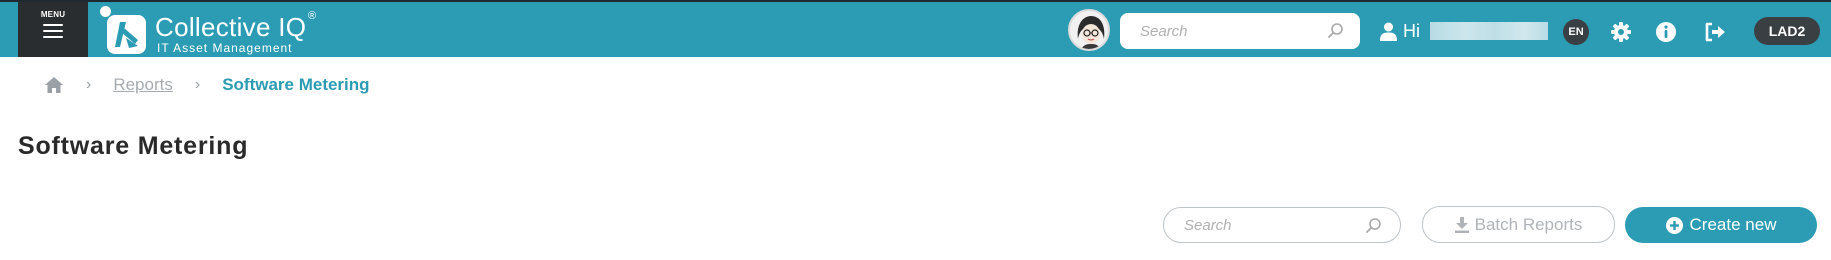  I want to click on logo-mark-icon, so click(126, 34).